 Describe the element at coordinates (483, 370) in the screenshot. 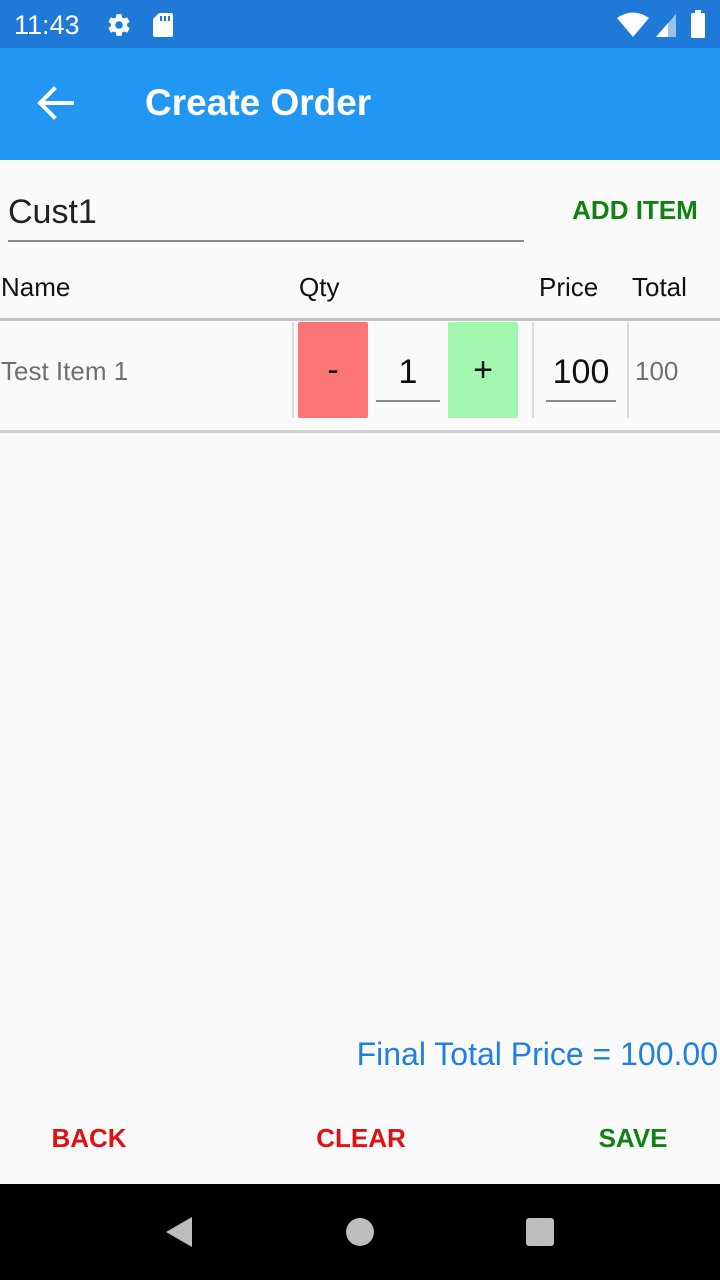

I see `increase-qty-button: +` at that location.